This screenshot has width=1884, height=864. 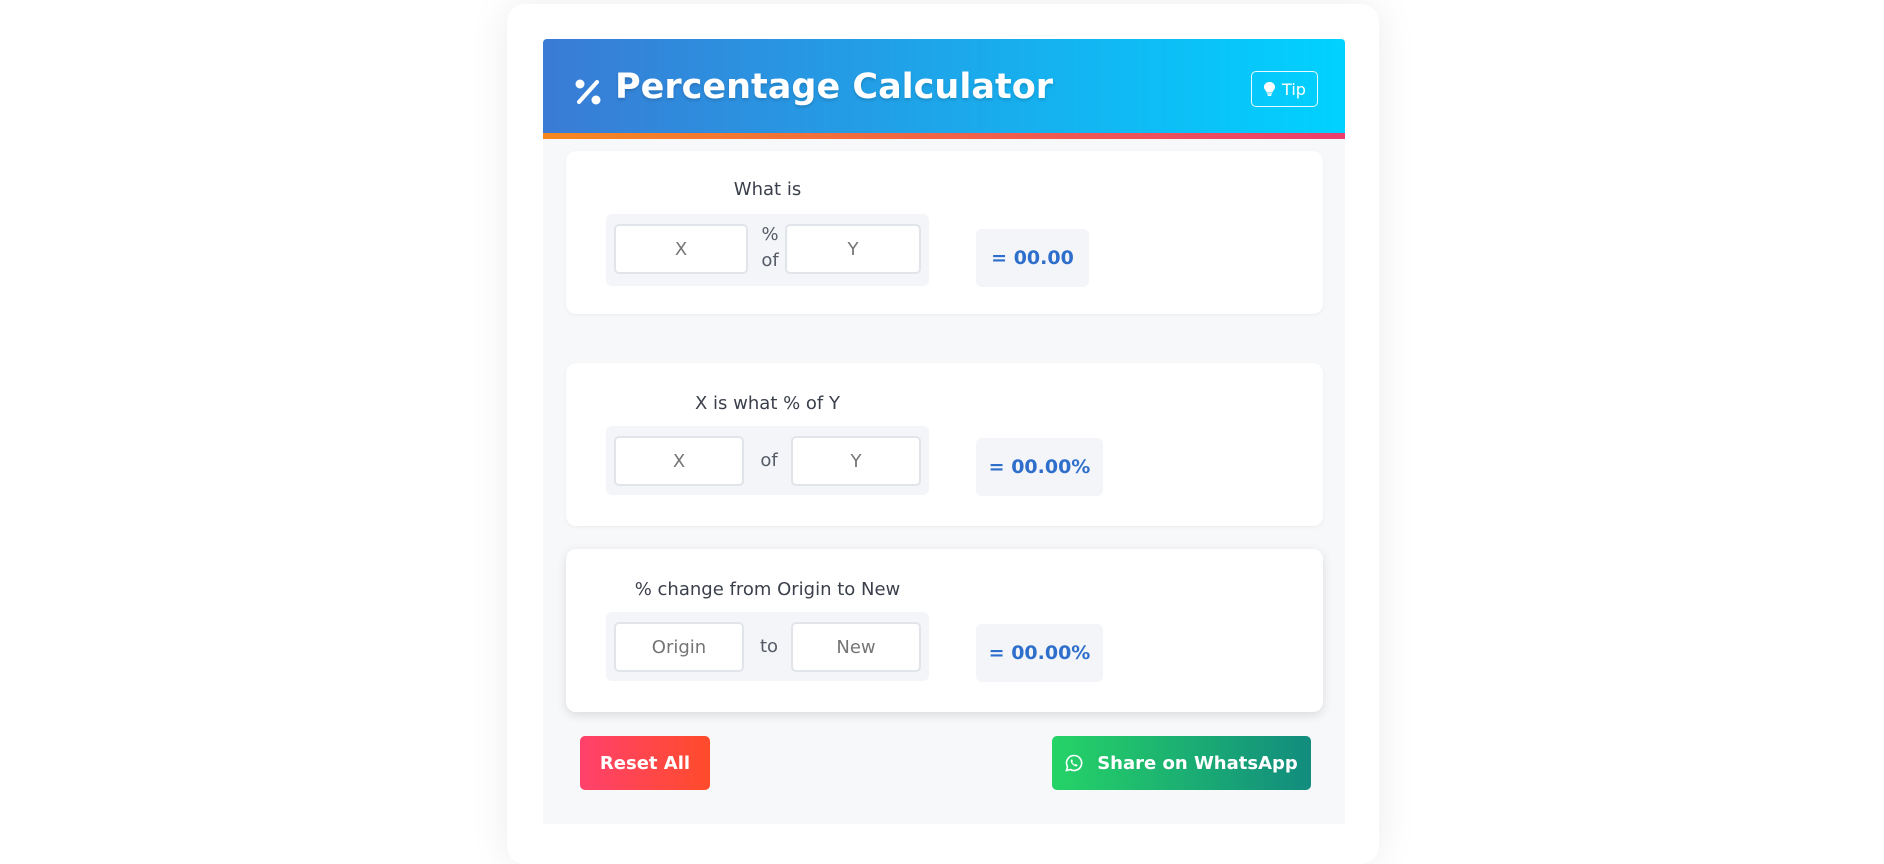 I want to click on separator-to: to, so click(x=769, y=646).